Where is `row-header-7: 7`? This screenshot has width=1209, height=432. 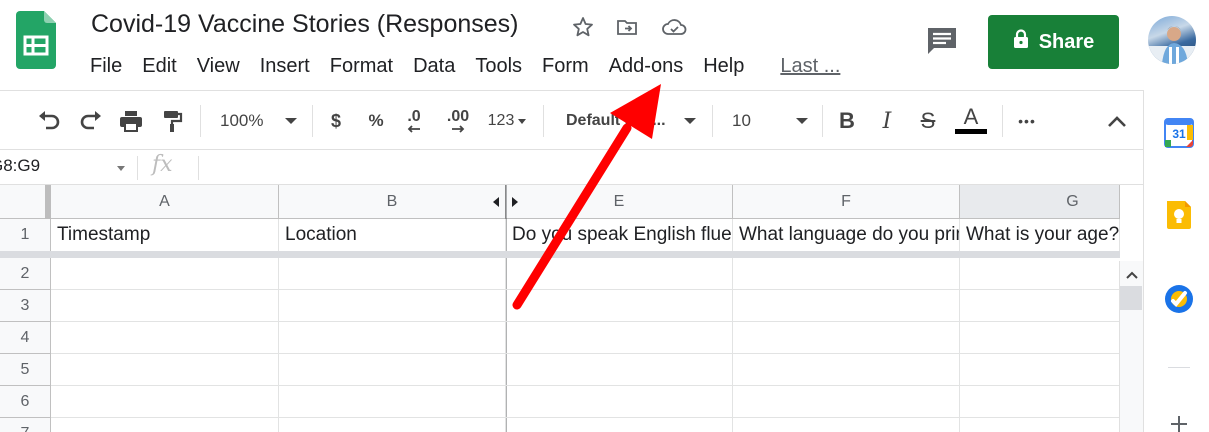
row-header-7: 7 is located at coordinates (25, 425).